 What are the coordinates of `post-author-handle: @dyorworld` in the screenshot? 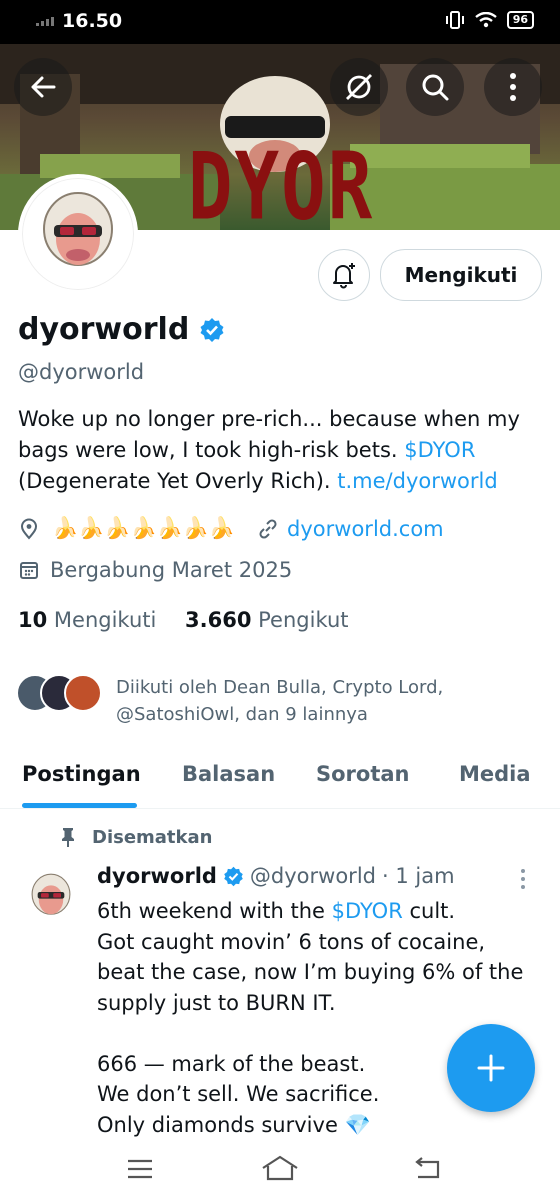 It's located at (313, 876).